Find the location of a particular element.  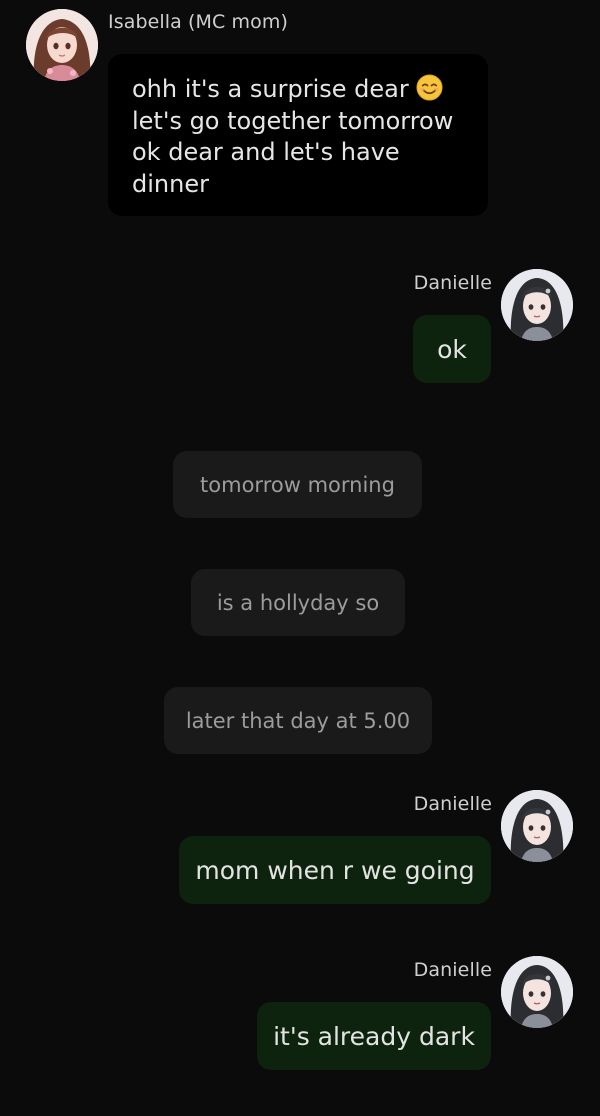

sender-name: Isabella (MC mom) is located at coordinates (198, 22).